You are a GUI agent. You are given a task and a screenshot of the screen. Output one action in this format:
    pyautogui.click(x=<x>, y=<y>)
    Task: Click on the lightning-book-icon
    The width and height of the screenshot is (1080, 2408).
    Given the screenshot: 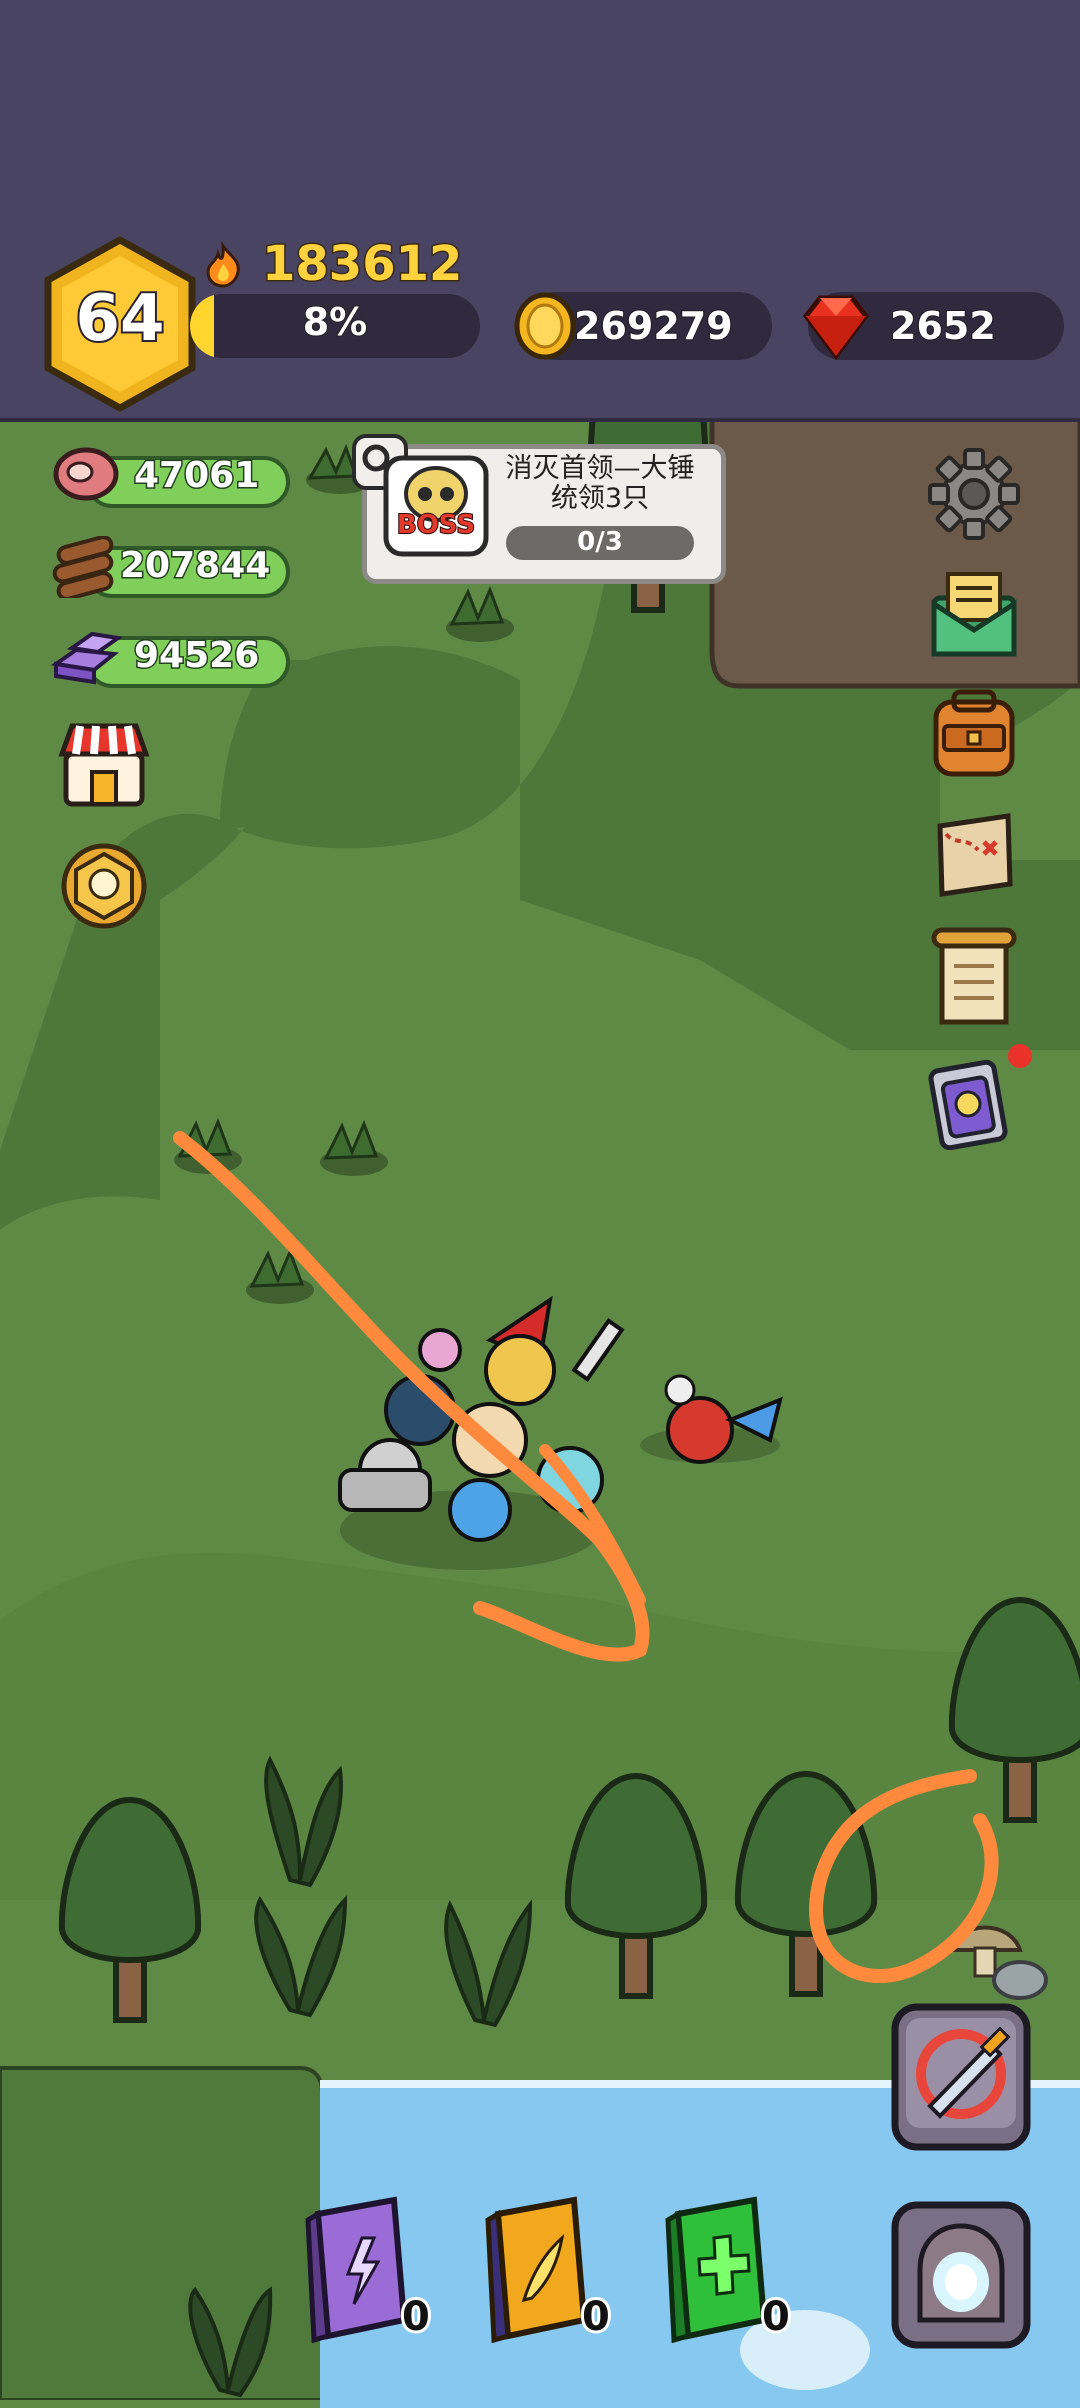 What is the action you would take?
    pyautogui.click(x=360, y=2269)
    